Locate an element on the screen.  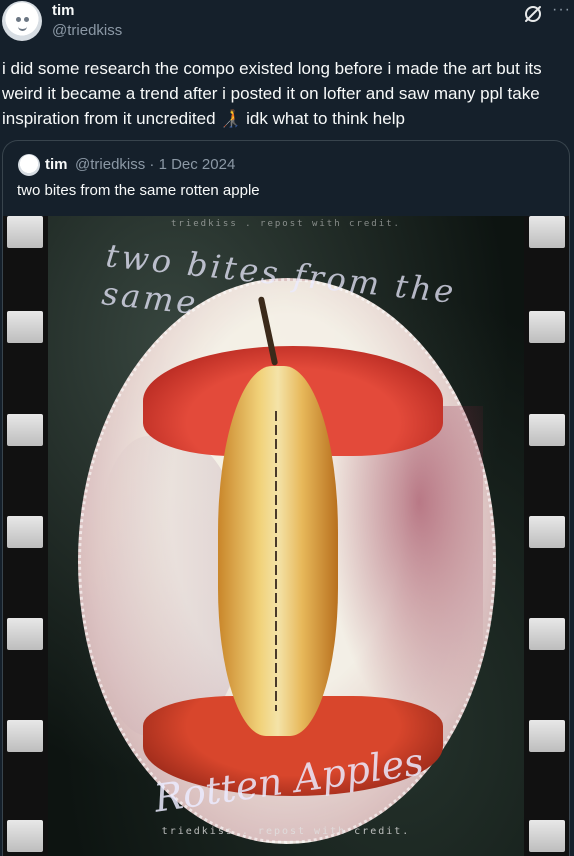
author-handle: @triedkiss is located at coordinates (87, 30).